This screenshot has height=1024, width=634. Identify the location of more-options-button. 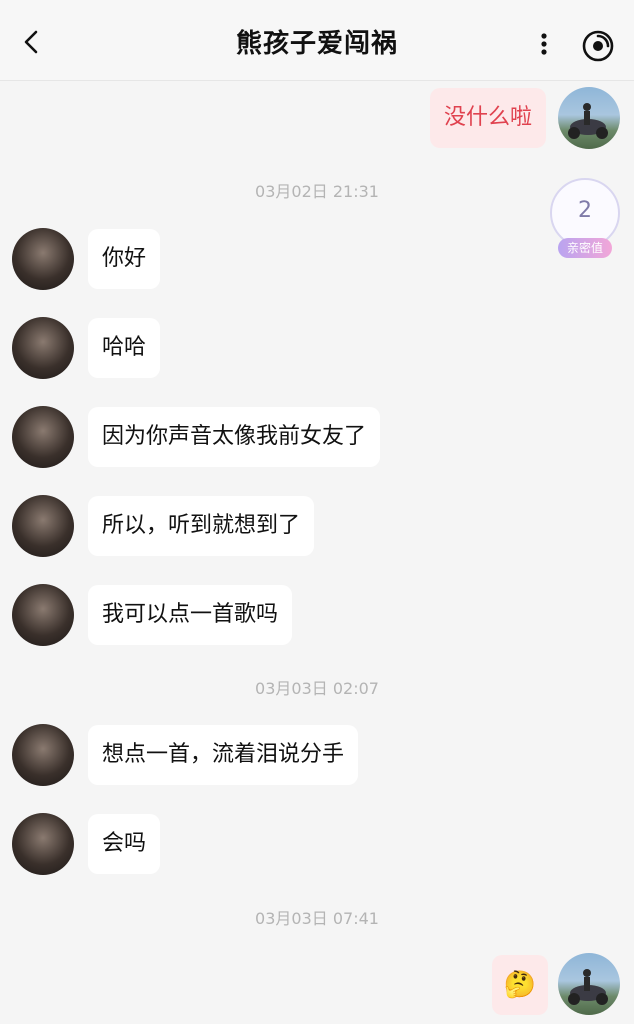
(544, 44).